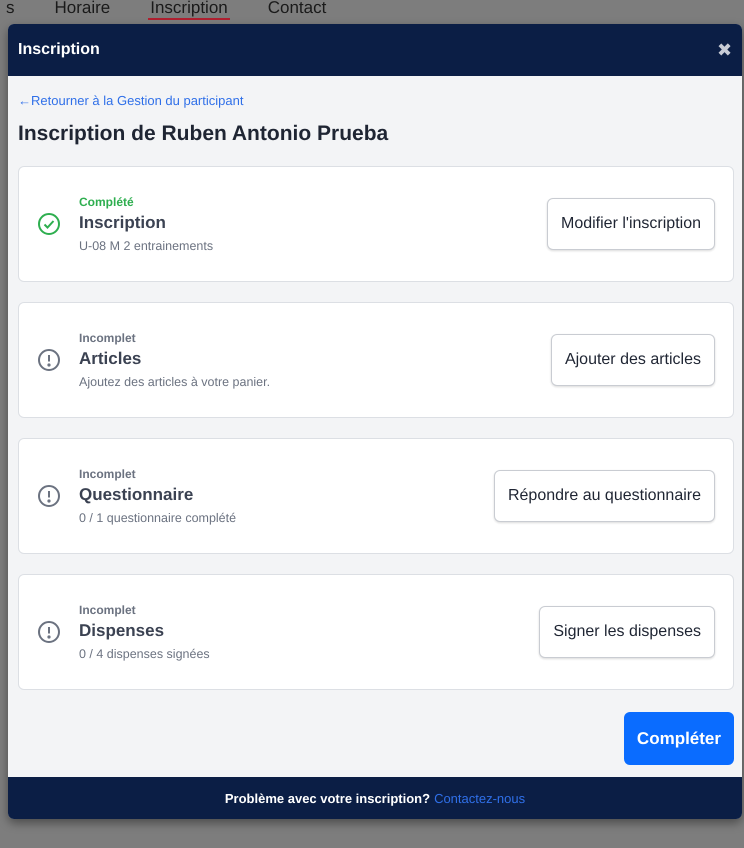 The width and height of the screenshot is (744, 848). Describe the element at coordinates (327, 798) in the screenshot. I see `footer-text: Problème avec votre inscription?` at that location.